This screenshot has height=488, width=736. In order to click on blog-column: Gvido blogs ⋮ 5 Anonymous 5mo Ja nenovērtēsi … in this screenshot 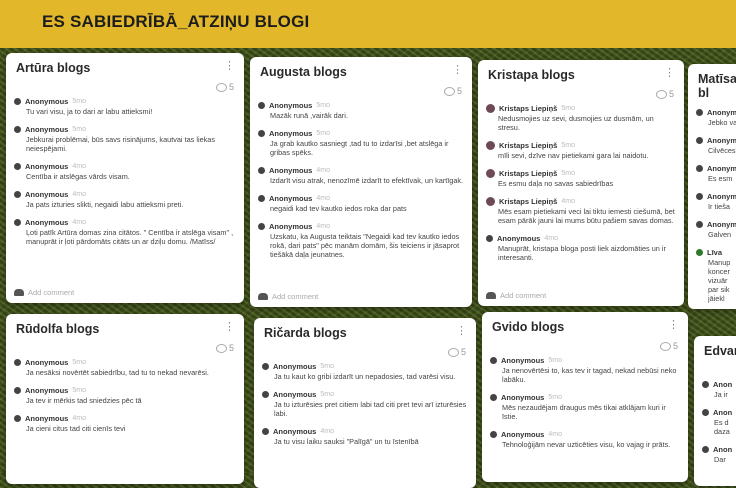, I will do `click(585, 397)`.